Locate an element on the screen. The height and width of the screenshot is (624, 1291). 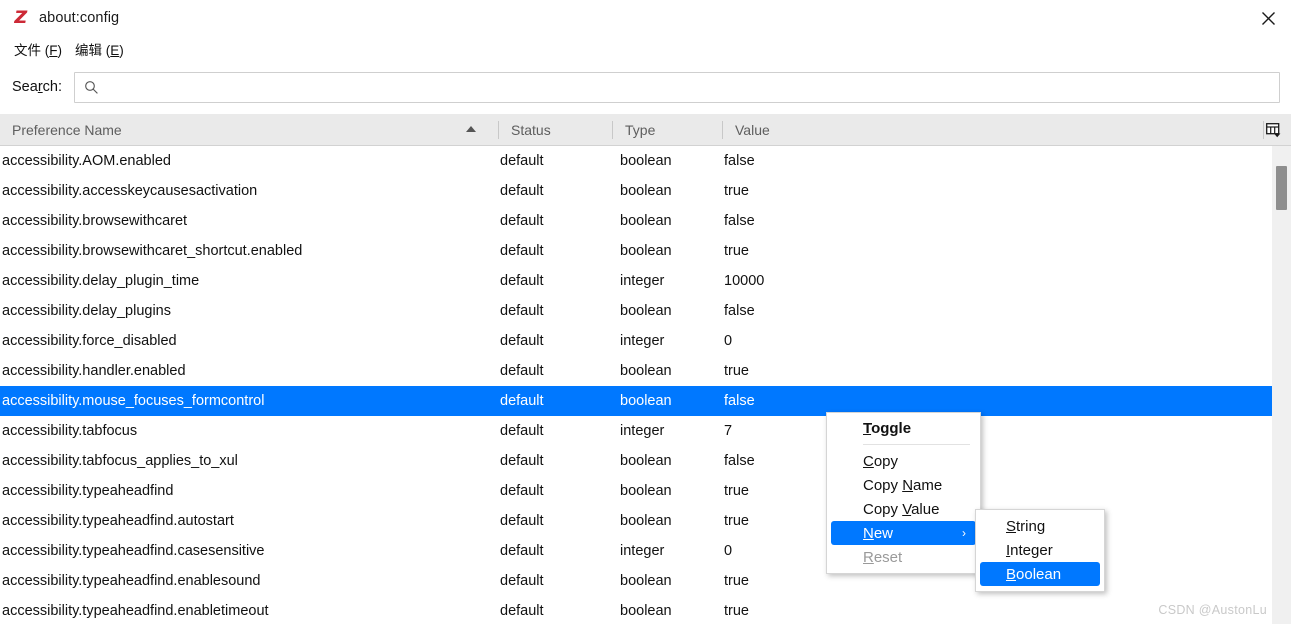
column-header-preference-name-label: Preference Name is located at coordinates (67, 129).